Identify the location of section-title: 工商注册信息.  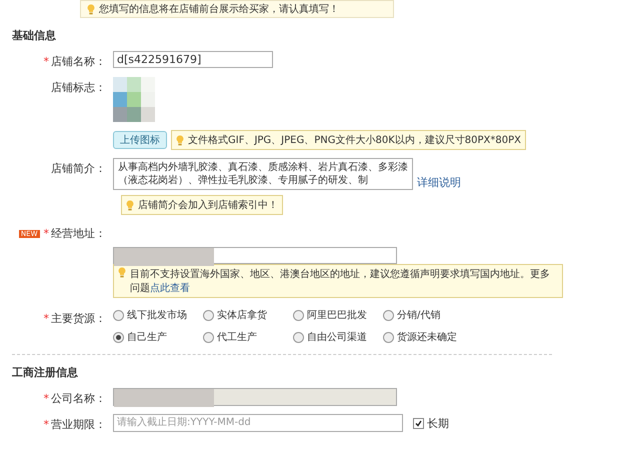
(45, 372).